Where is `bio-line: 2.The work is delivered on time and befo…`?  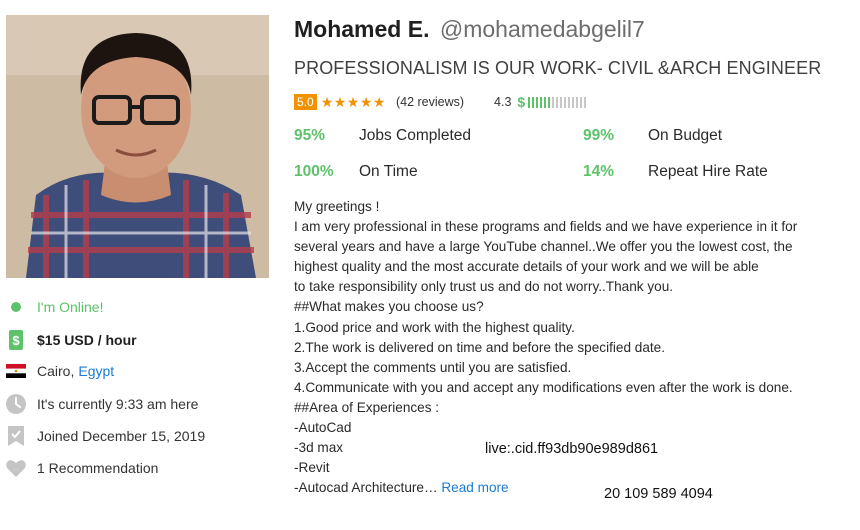 bio-line: 2.The work is delivered on time and befo… is located at coordinates (480, 347).